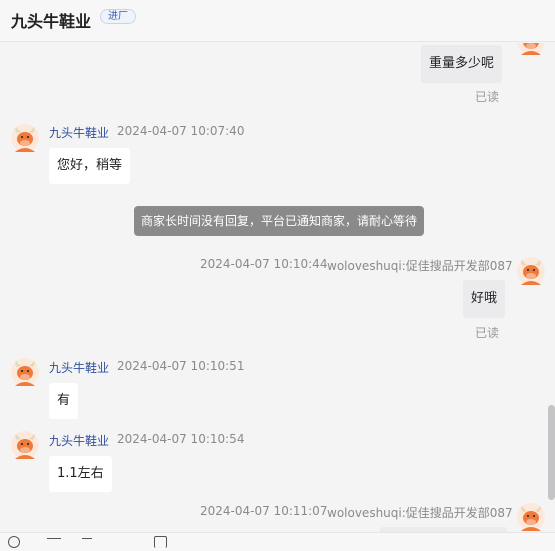 Image resolution: width=555 pixels, height=551 pixels. What do you see at coordinates (264, 511) in the screenshot?
I see `message-time: 2024-04-07 10:11:07` at bounding box center [264, 511].